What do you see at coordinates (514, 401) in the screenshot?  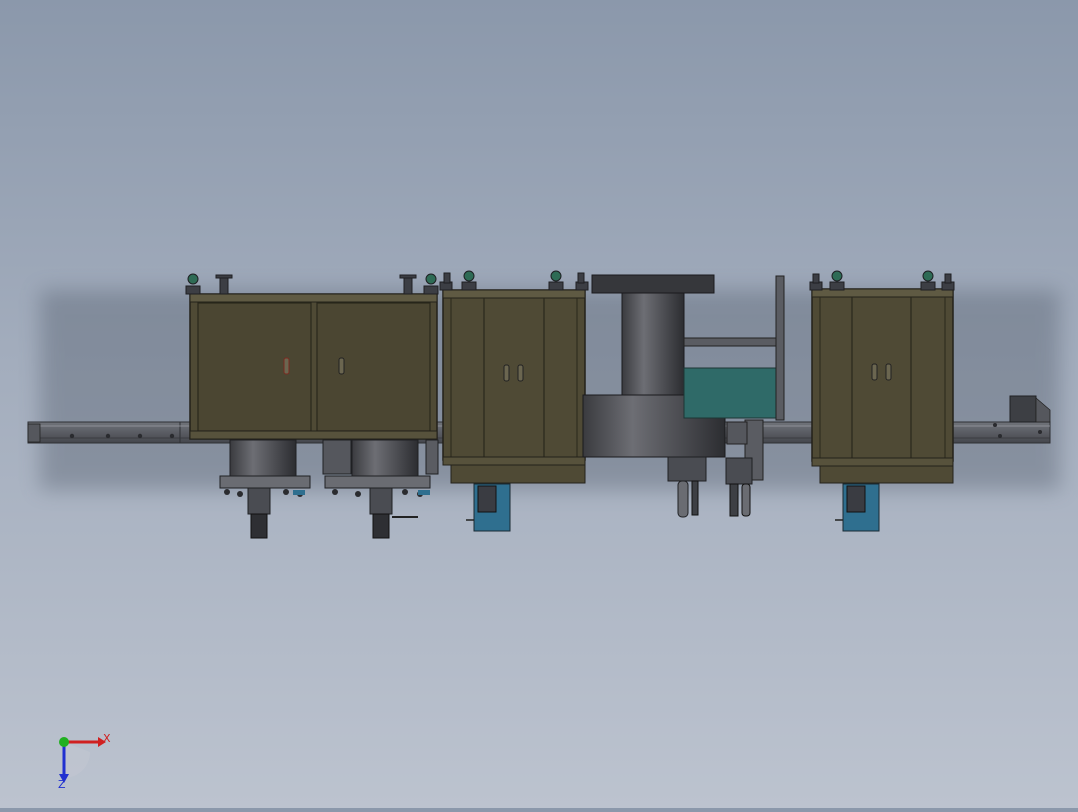 I see `cabinet-middle` at bounding box center [514, 401].